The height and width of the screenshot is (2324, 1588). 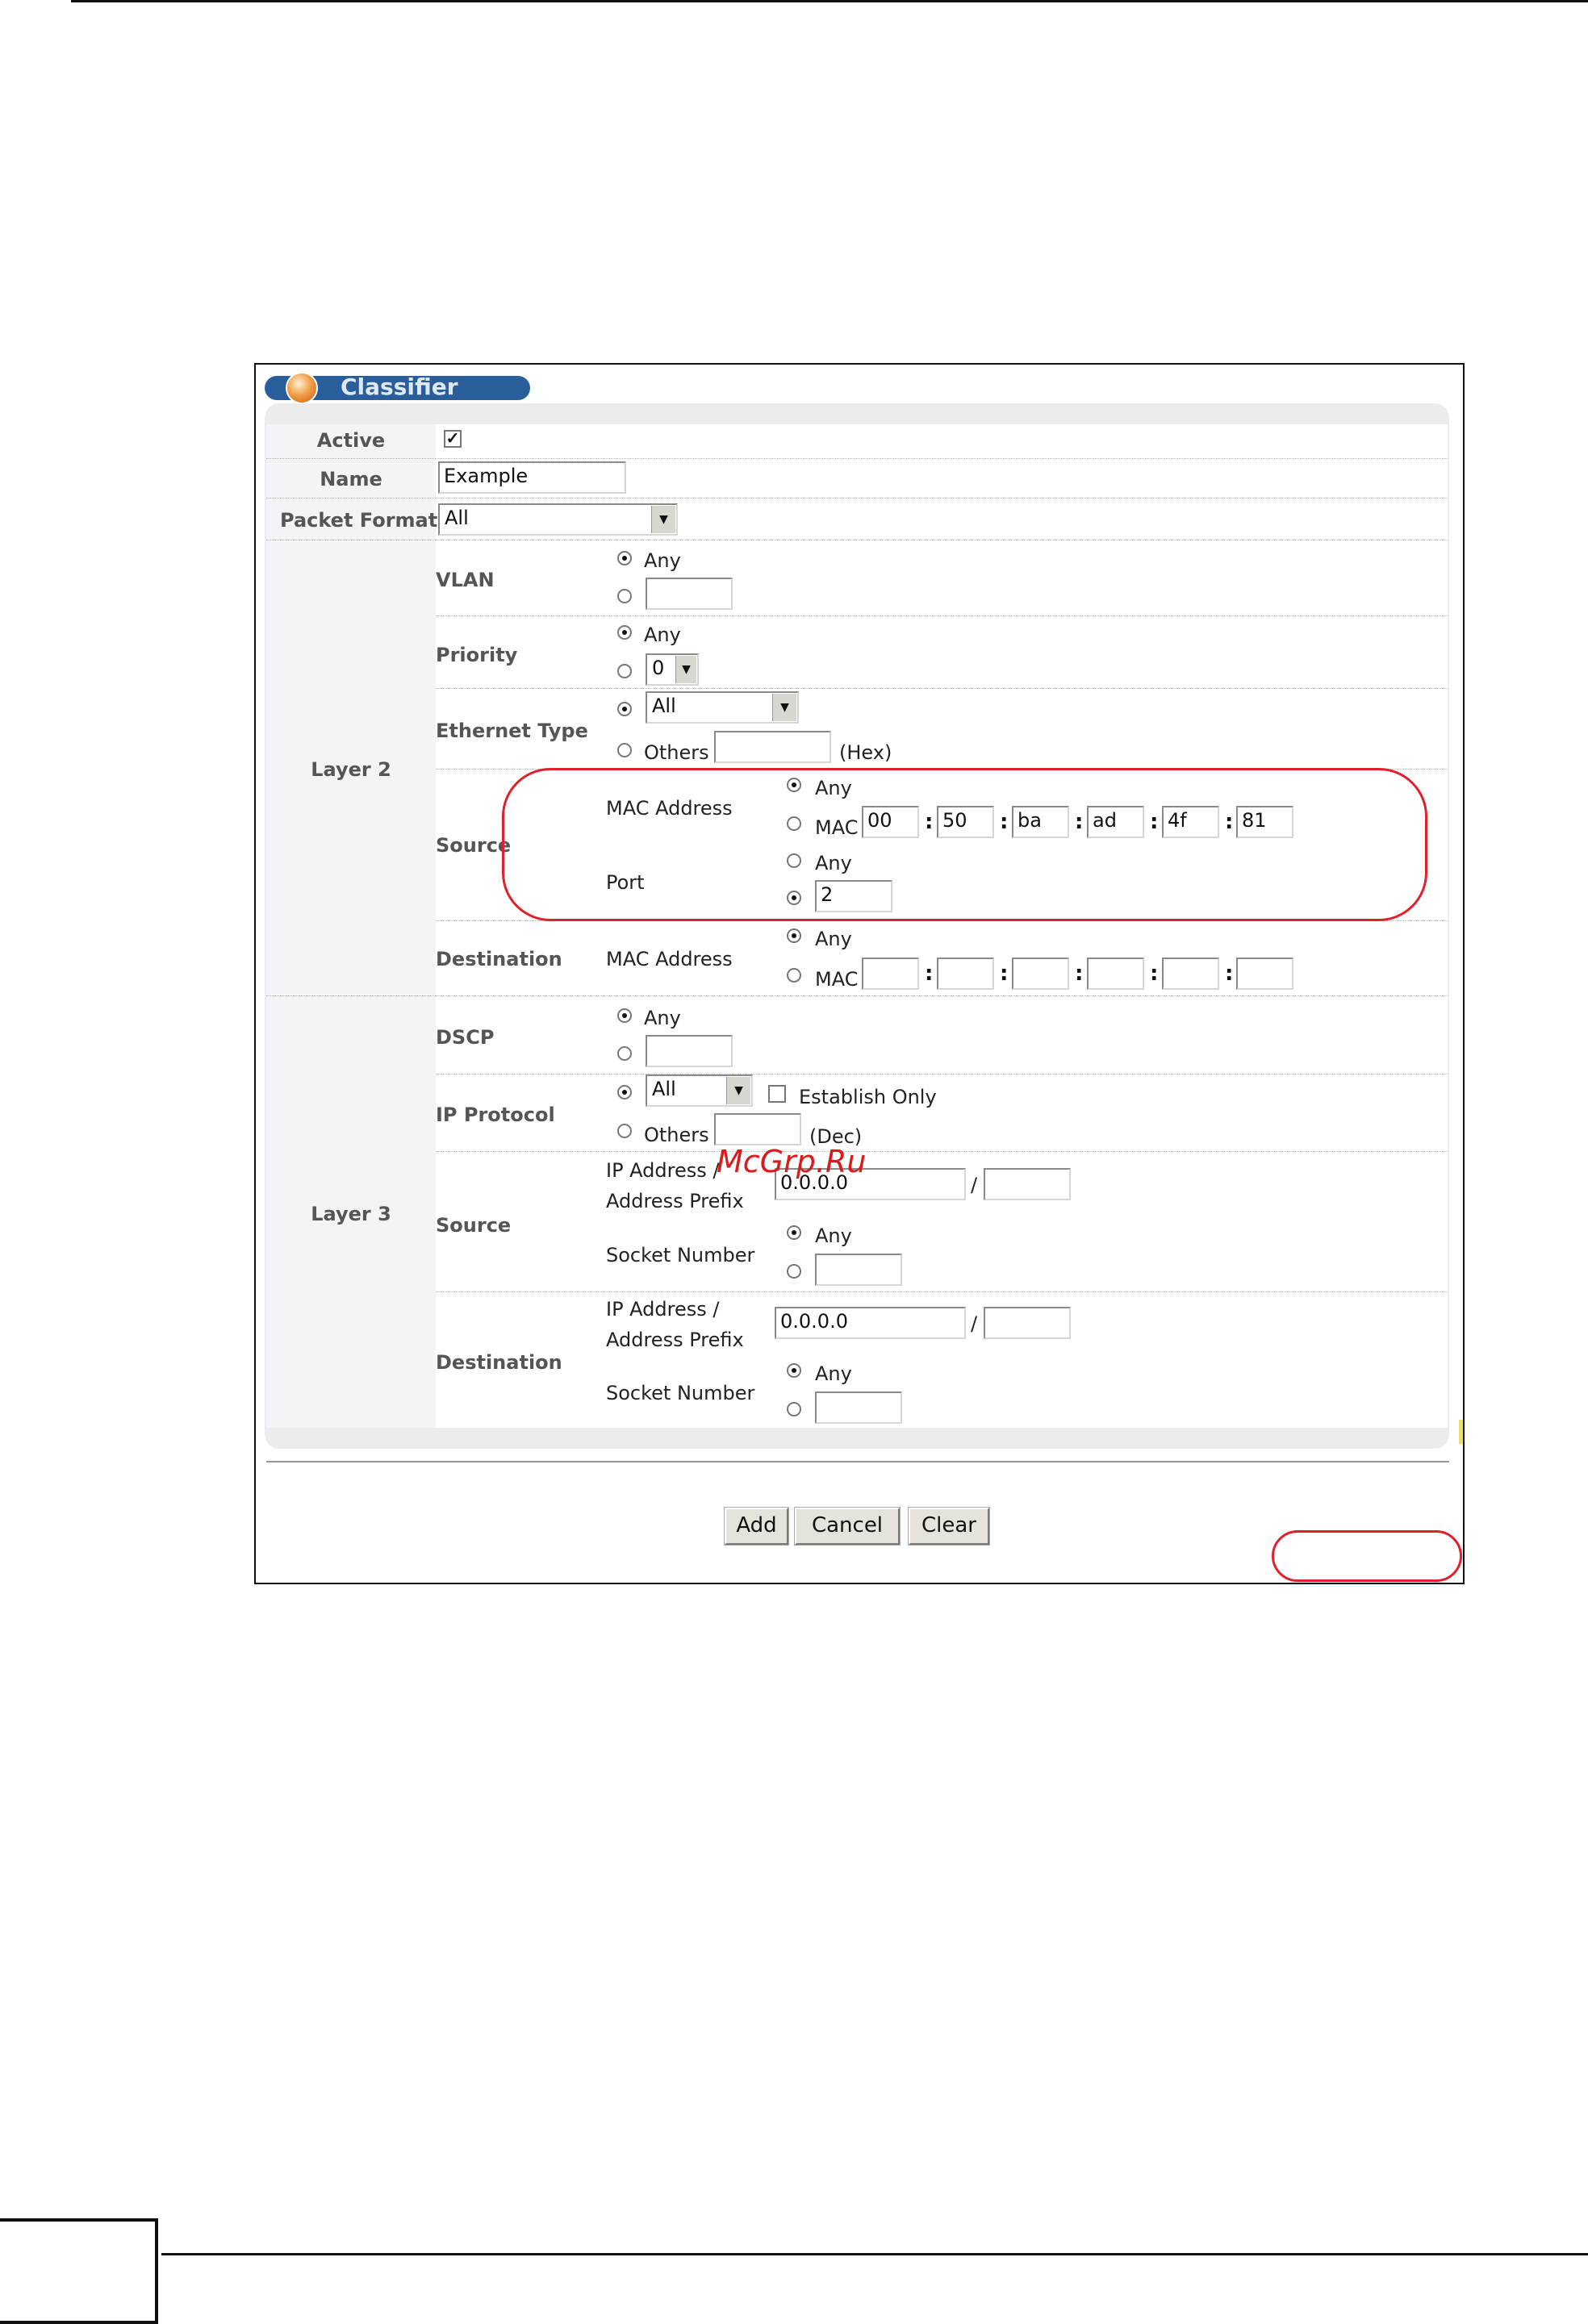 What do you see at coordinates (474, 1225) in the screenshot?
I see `l3-source-label: Source` at bounding box center [474, 1225].